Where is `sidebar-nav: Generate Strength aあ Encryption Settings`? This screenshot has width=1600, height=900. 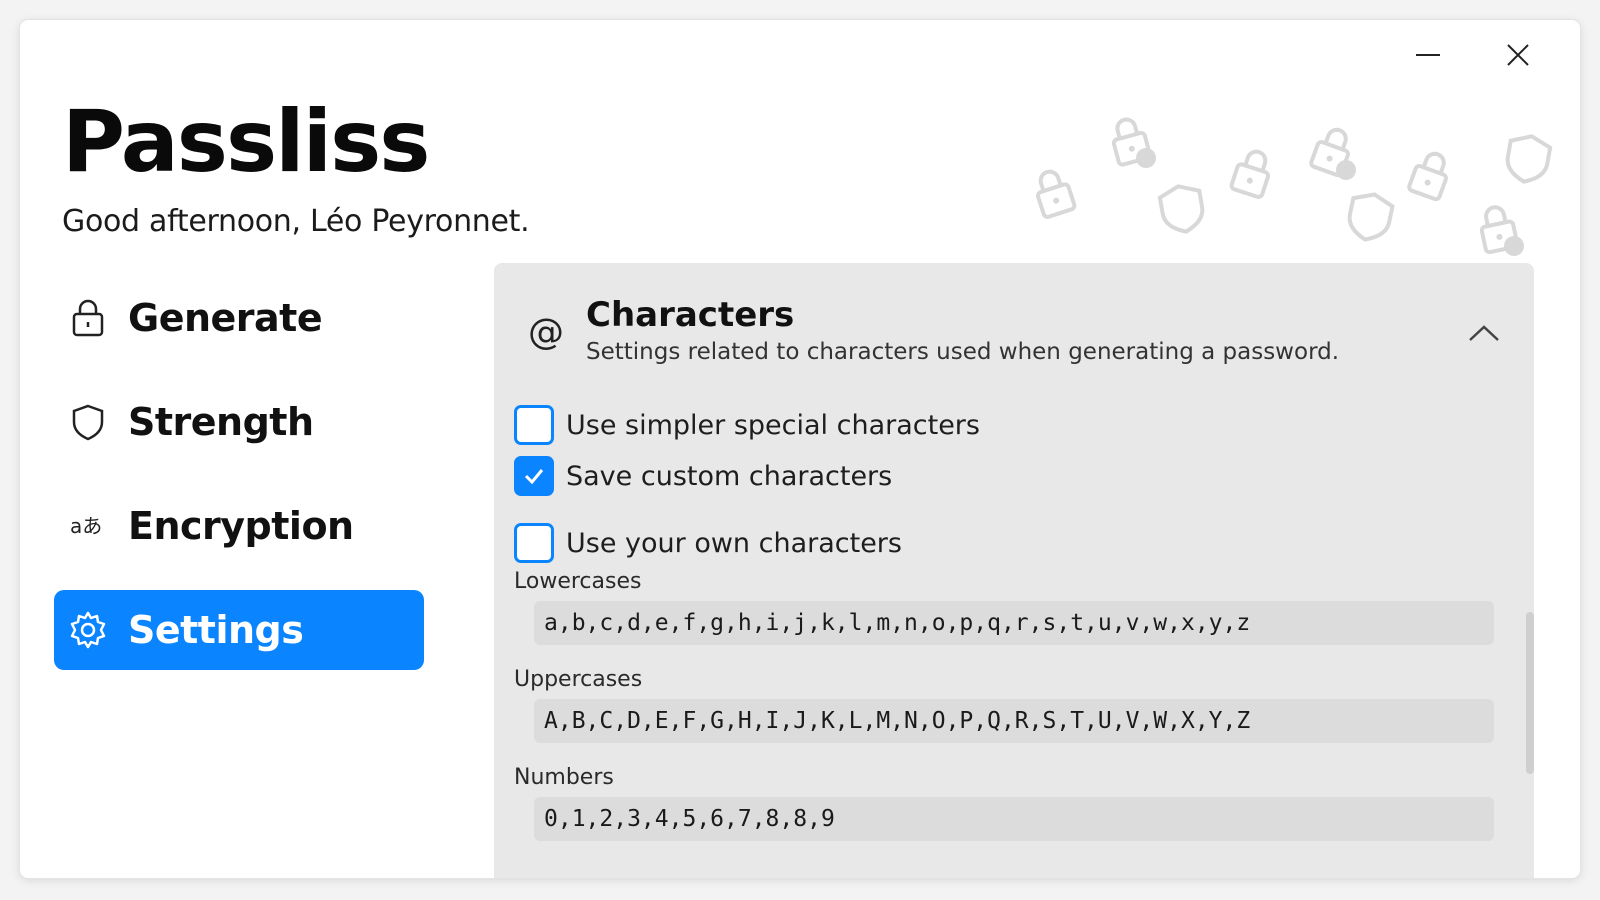
sidebar-nav: Generate Strength aあ Encryption Settings is located at coordinates (239, 486).